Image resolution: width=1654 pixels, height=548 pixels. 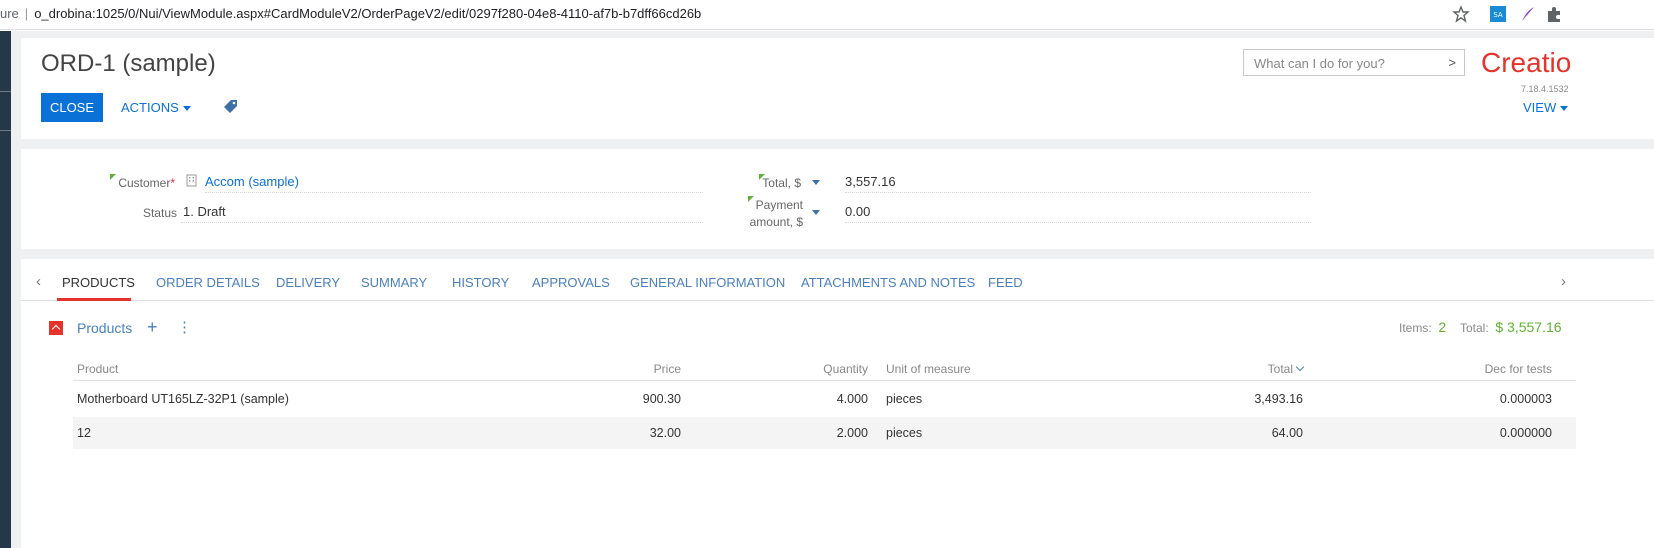 I want to click on tab-attachments-and-notes: ATTACHMENTS AND NOTES, so click(x=888, y=282).